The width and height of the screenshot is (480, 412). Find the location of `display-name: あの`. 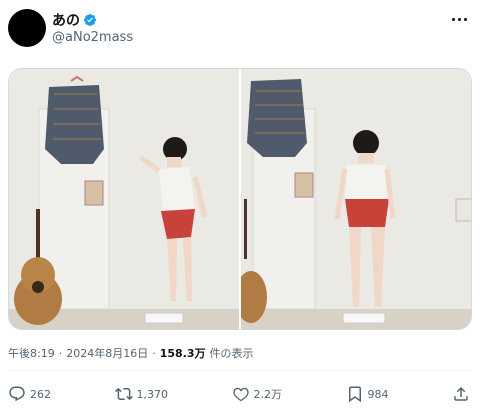

display-name: あの is located at coordinates (66, 20).